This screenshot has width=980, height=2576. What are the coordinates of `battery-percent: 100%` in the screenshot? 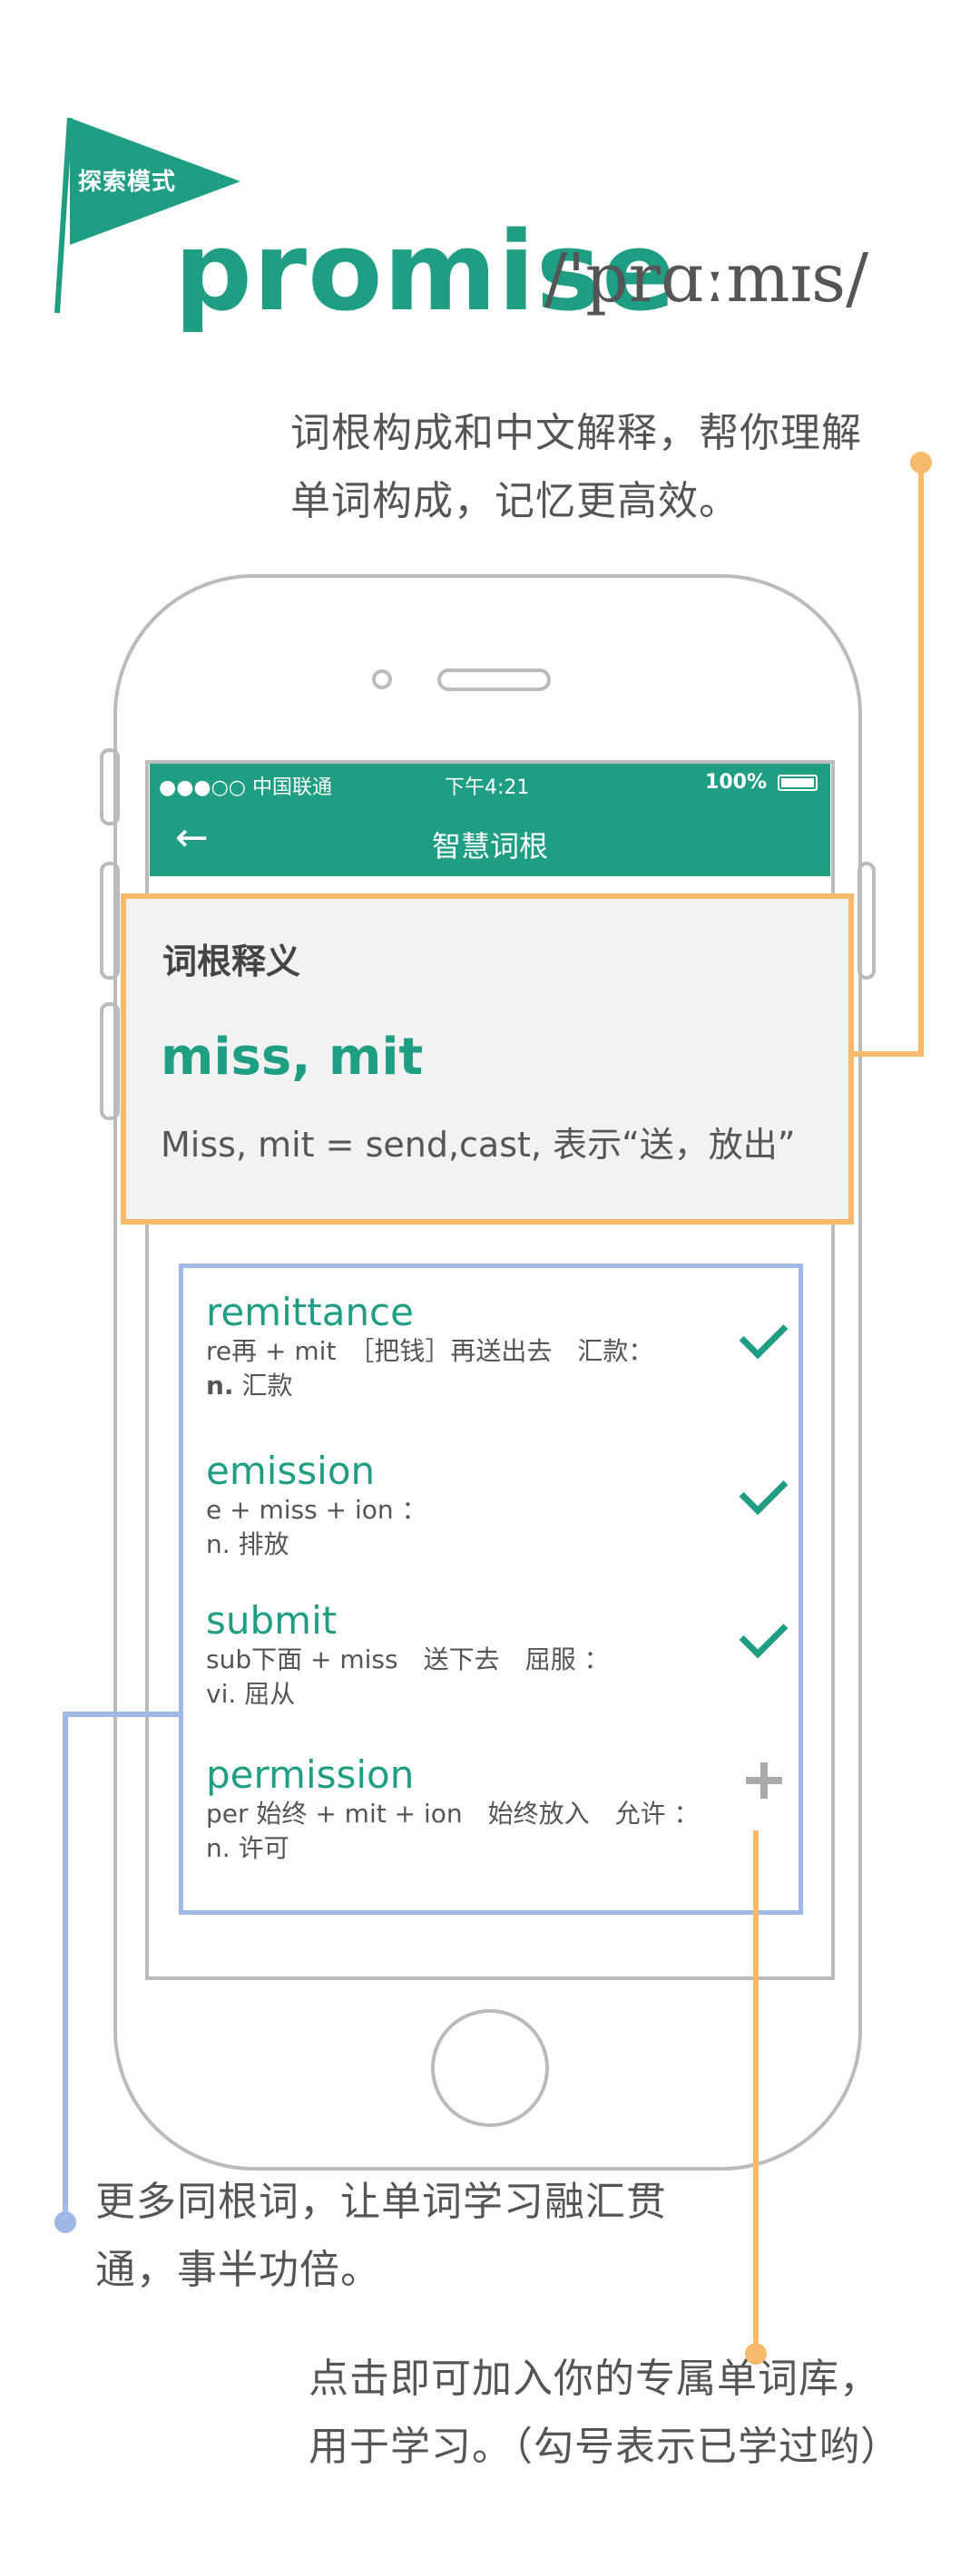 It's located at (736, 782).